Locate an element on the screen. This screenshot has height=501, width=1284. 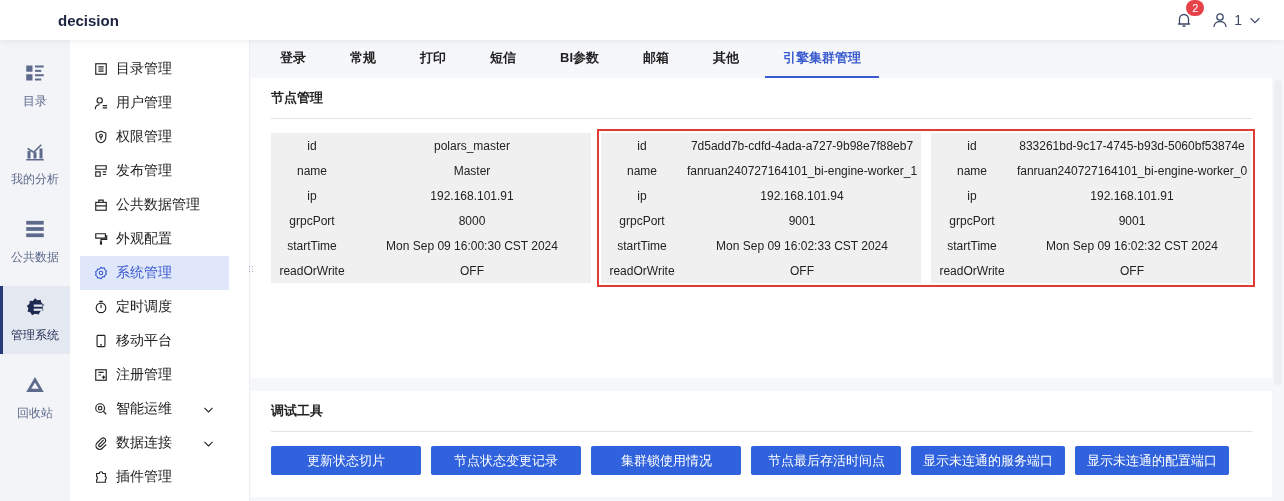
rail-item: 我的分析 is located at coordinates (35, 164).